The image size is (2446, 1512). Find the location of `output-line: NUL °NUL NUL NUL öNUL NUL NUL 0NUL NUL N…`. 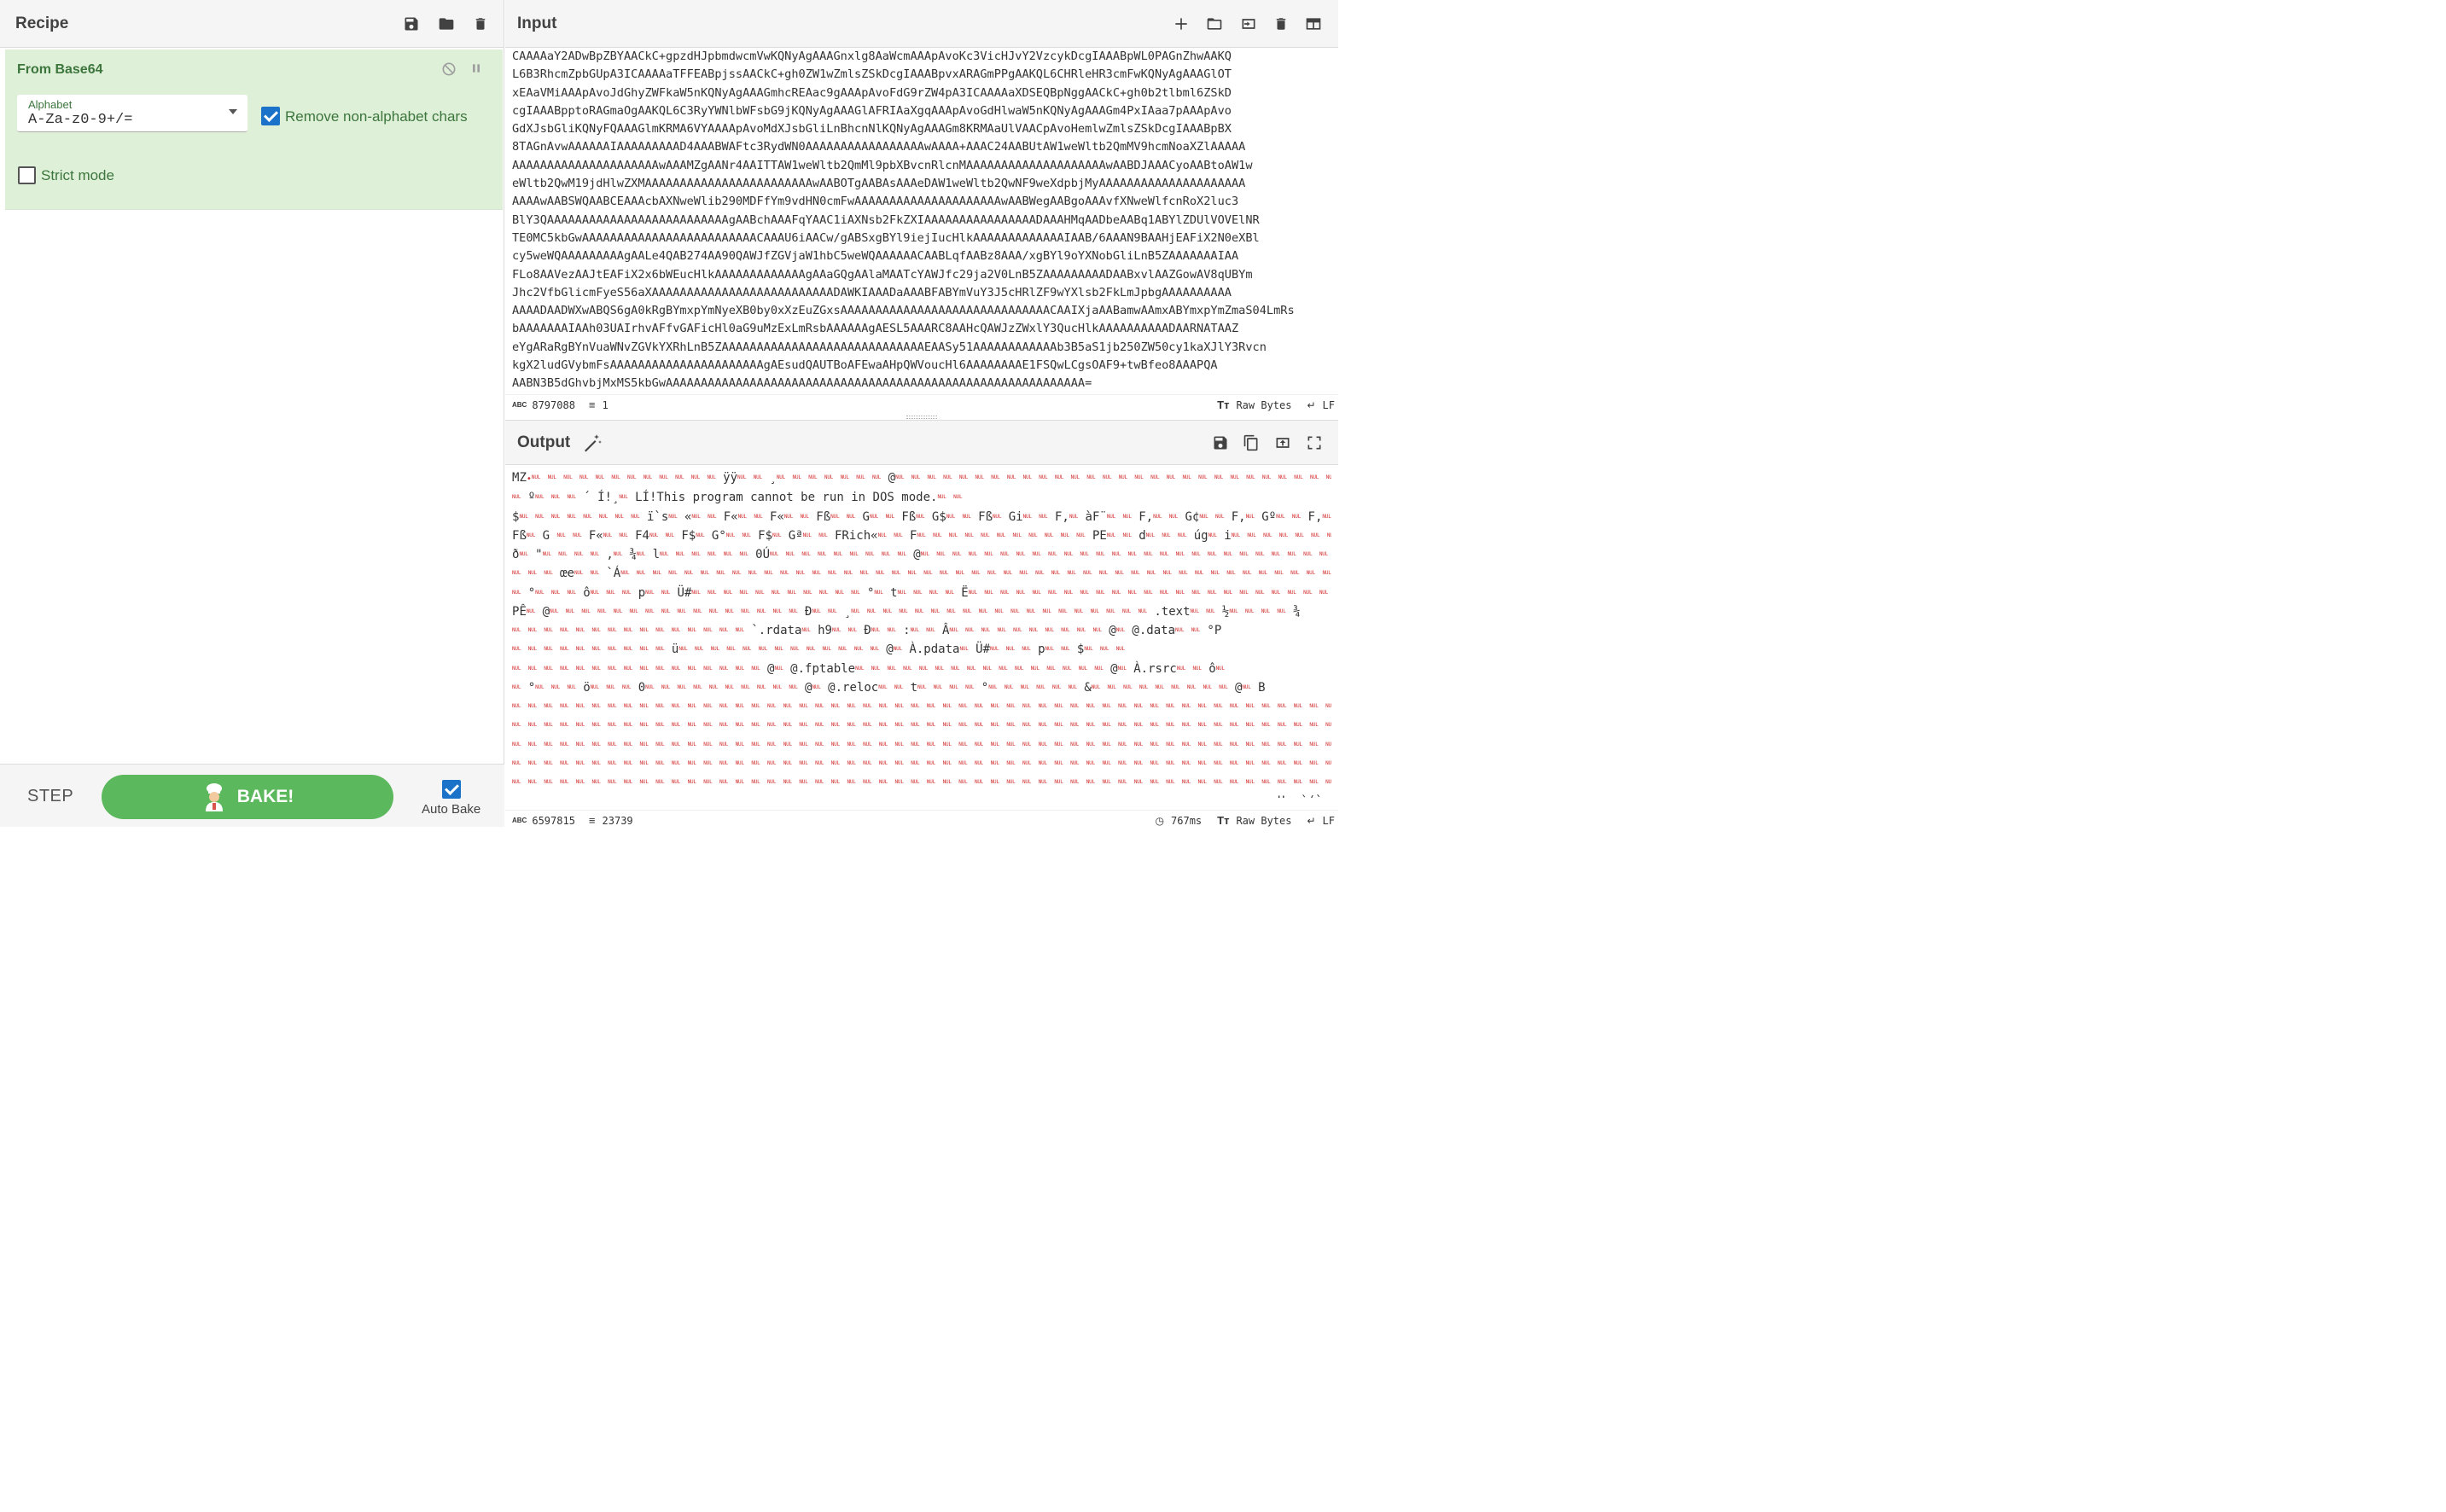

output-line: NUL °NUL NUL NUL öNUL NUL NUL 0NUL NUL N… is located at coordinates (889, 687).